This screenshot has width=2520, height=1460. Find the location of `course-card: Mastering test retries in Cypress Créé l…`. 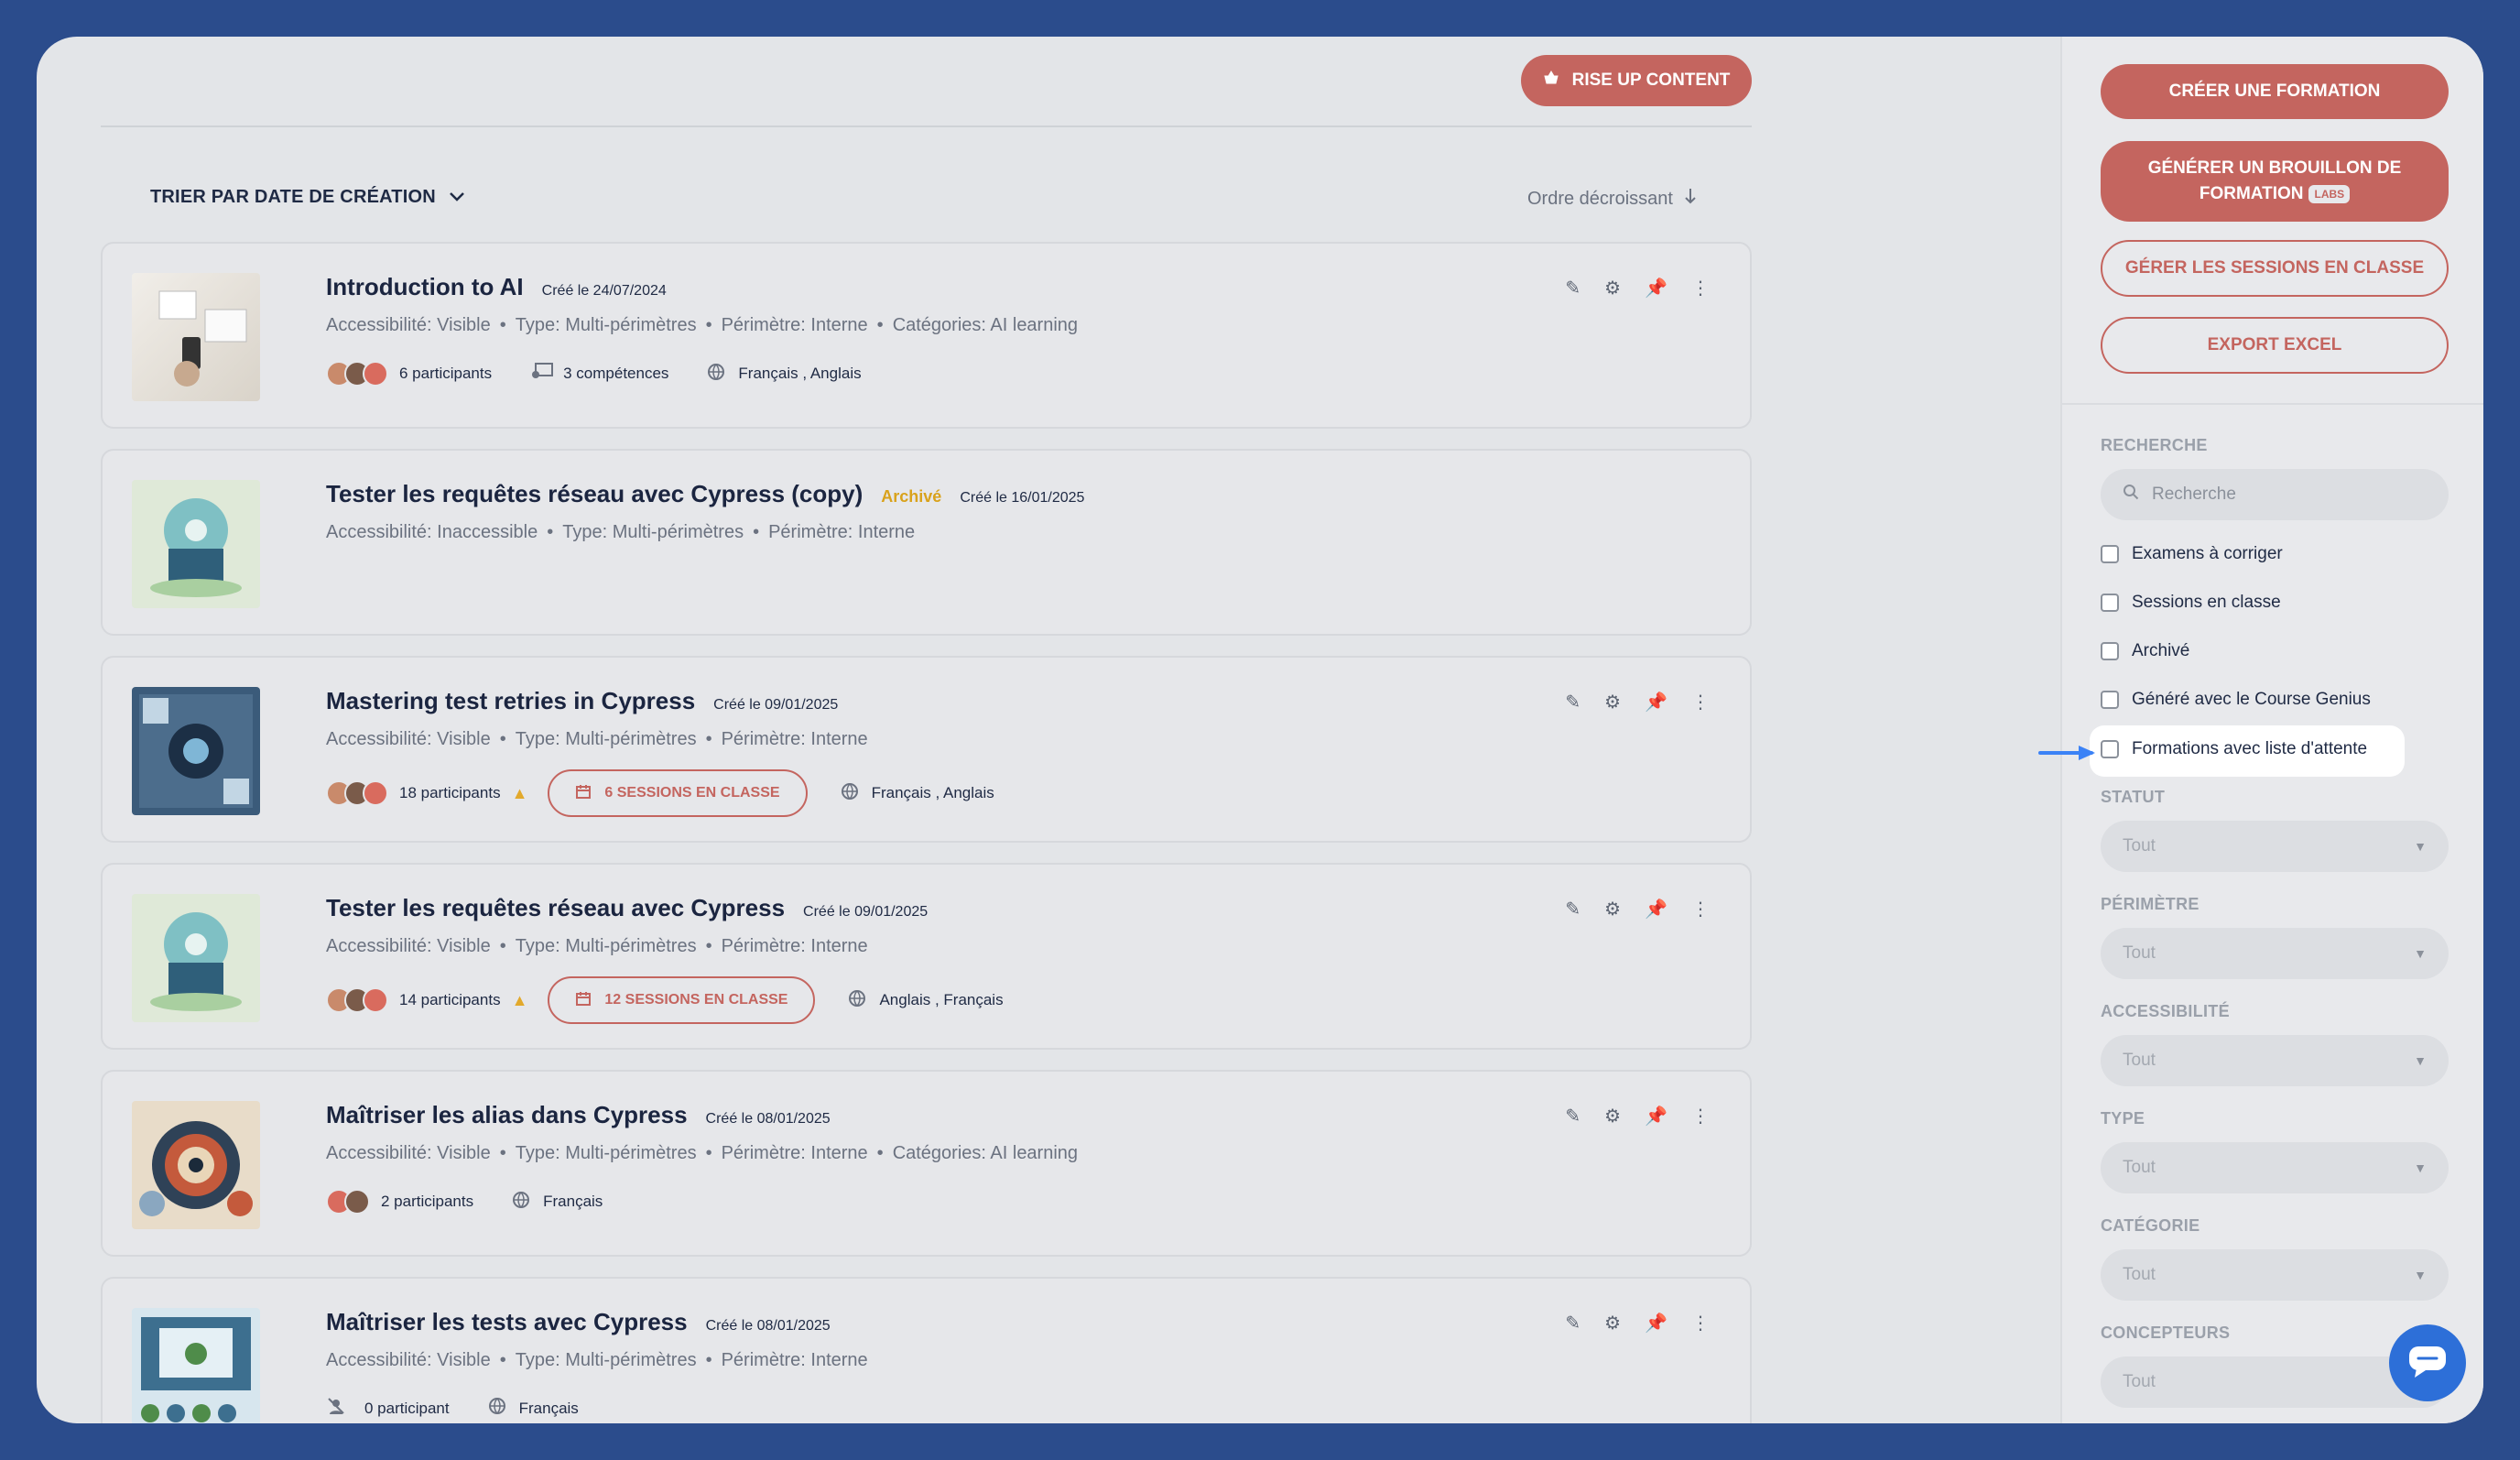

course-card: Mastering test retries in Cypress Créé l… is located at coordinates (926, 749).